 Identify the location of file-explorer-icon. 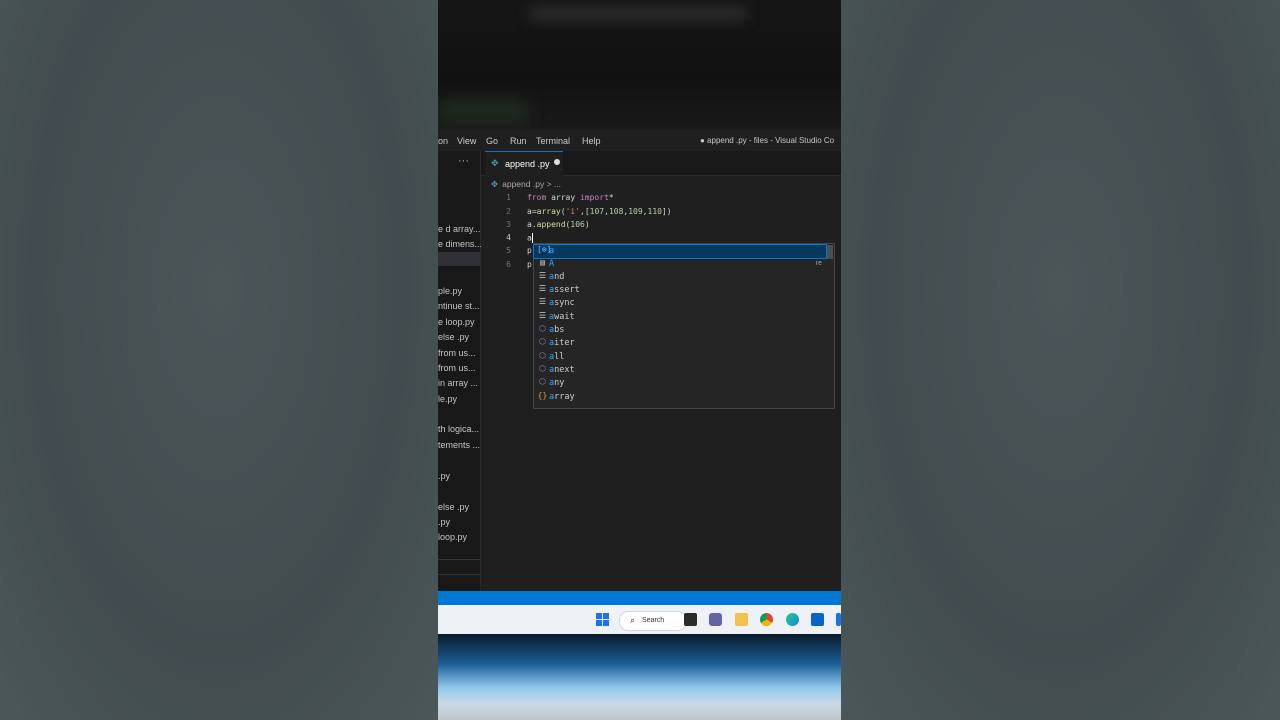
(741, 619).